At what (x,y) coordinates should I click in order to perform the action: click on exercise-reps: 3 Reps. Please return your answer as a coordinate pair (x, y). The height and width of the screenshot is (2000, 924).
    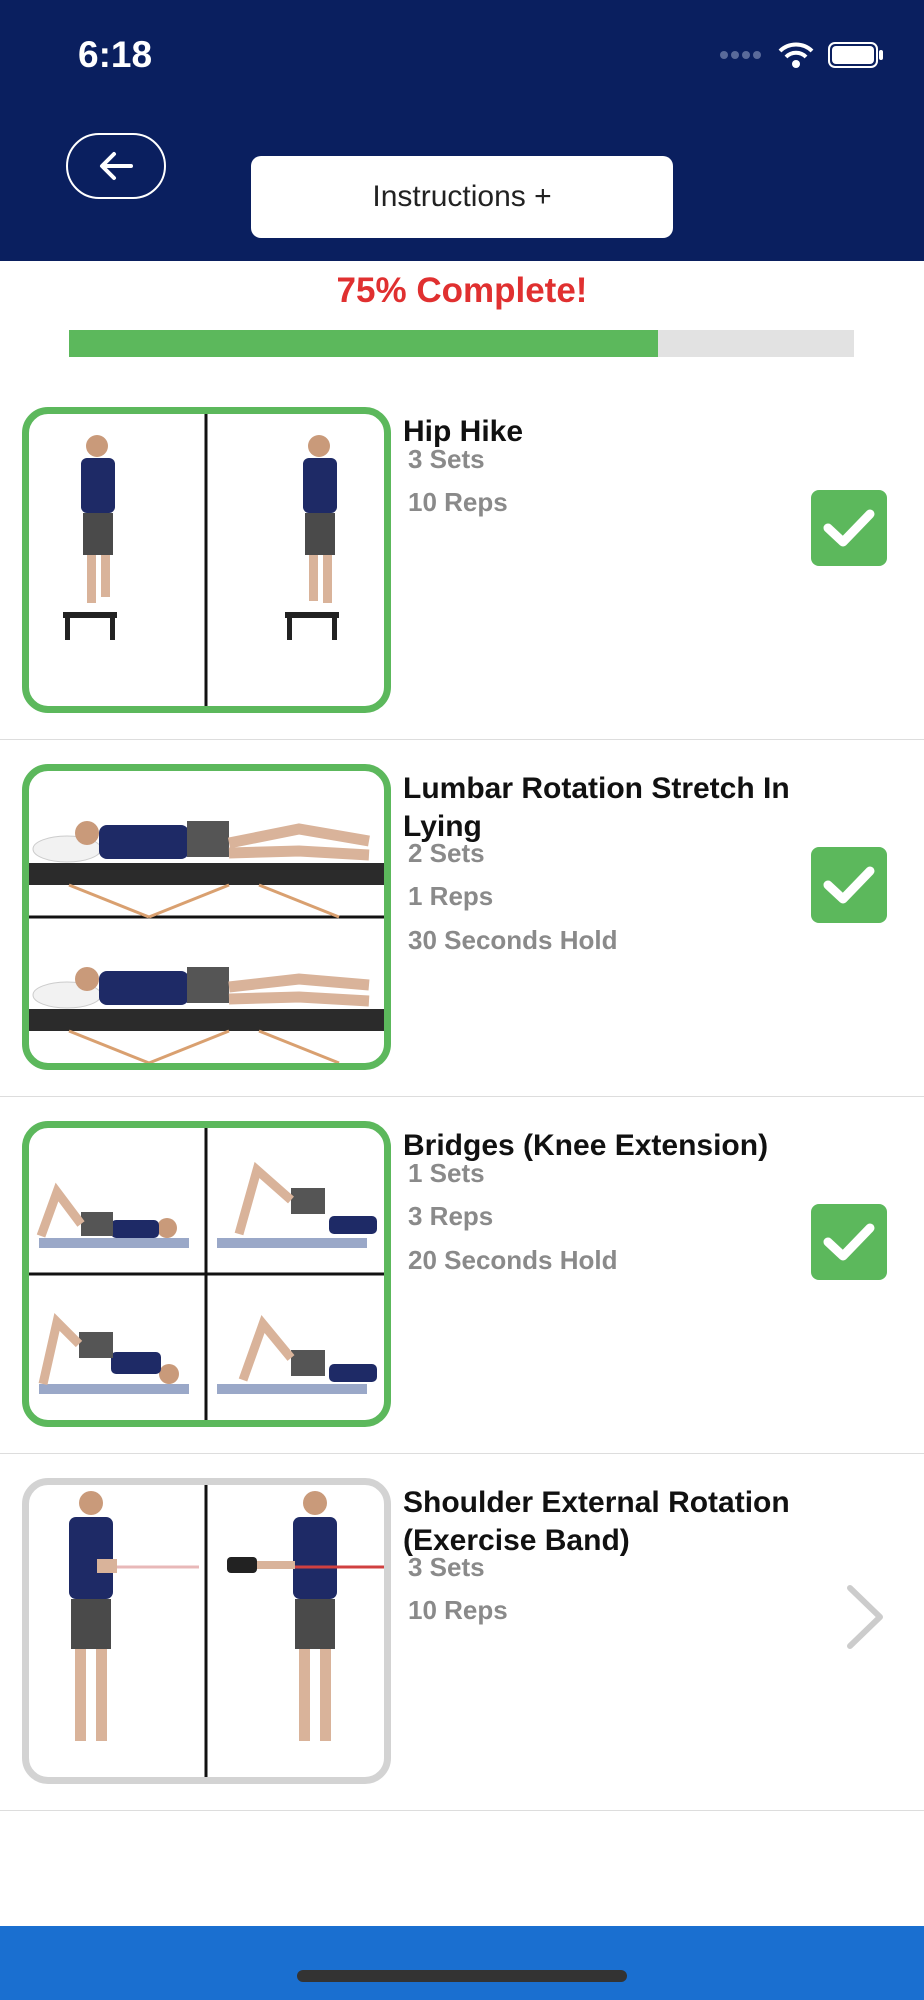
    Looking at the image, I should click on (451, 1216).